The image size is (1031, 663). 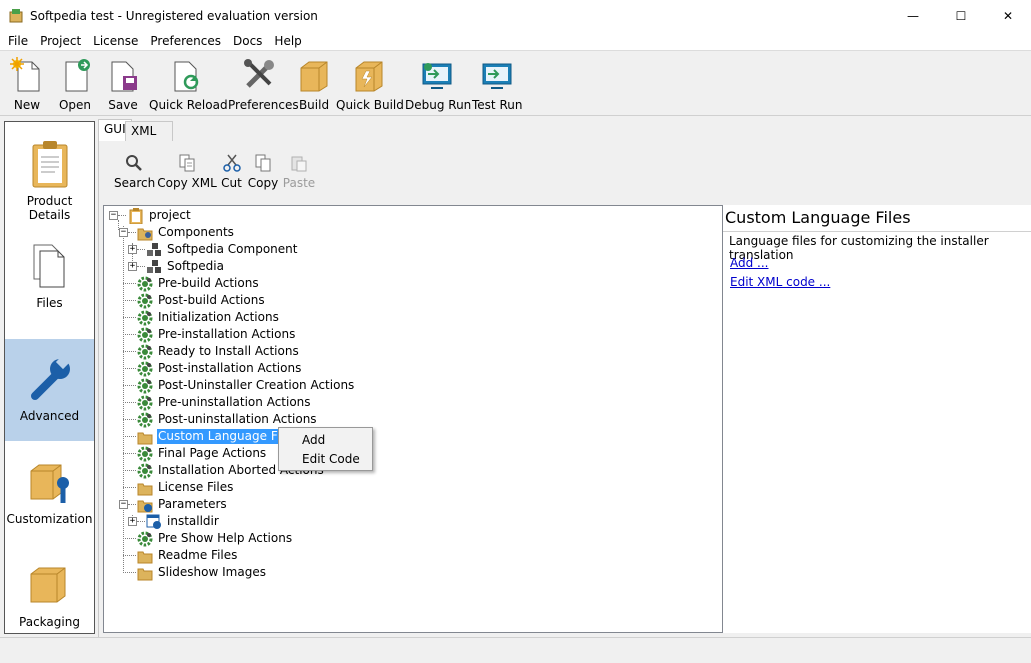 What do you see at coordinates (201, 300) in the screenshot?
I see `tree-node-action: Post-build Actions` at bounding box center [201, 300].